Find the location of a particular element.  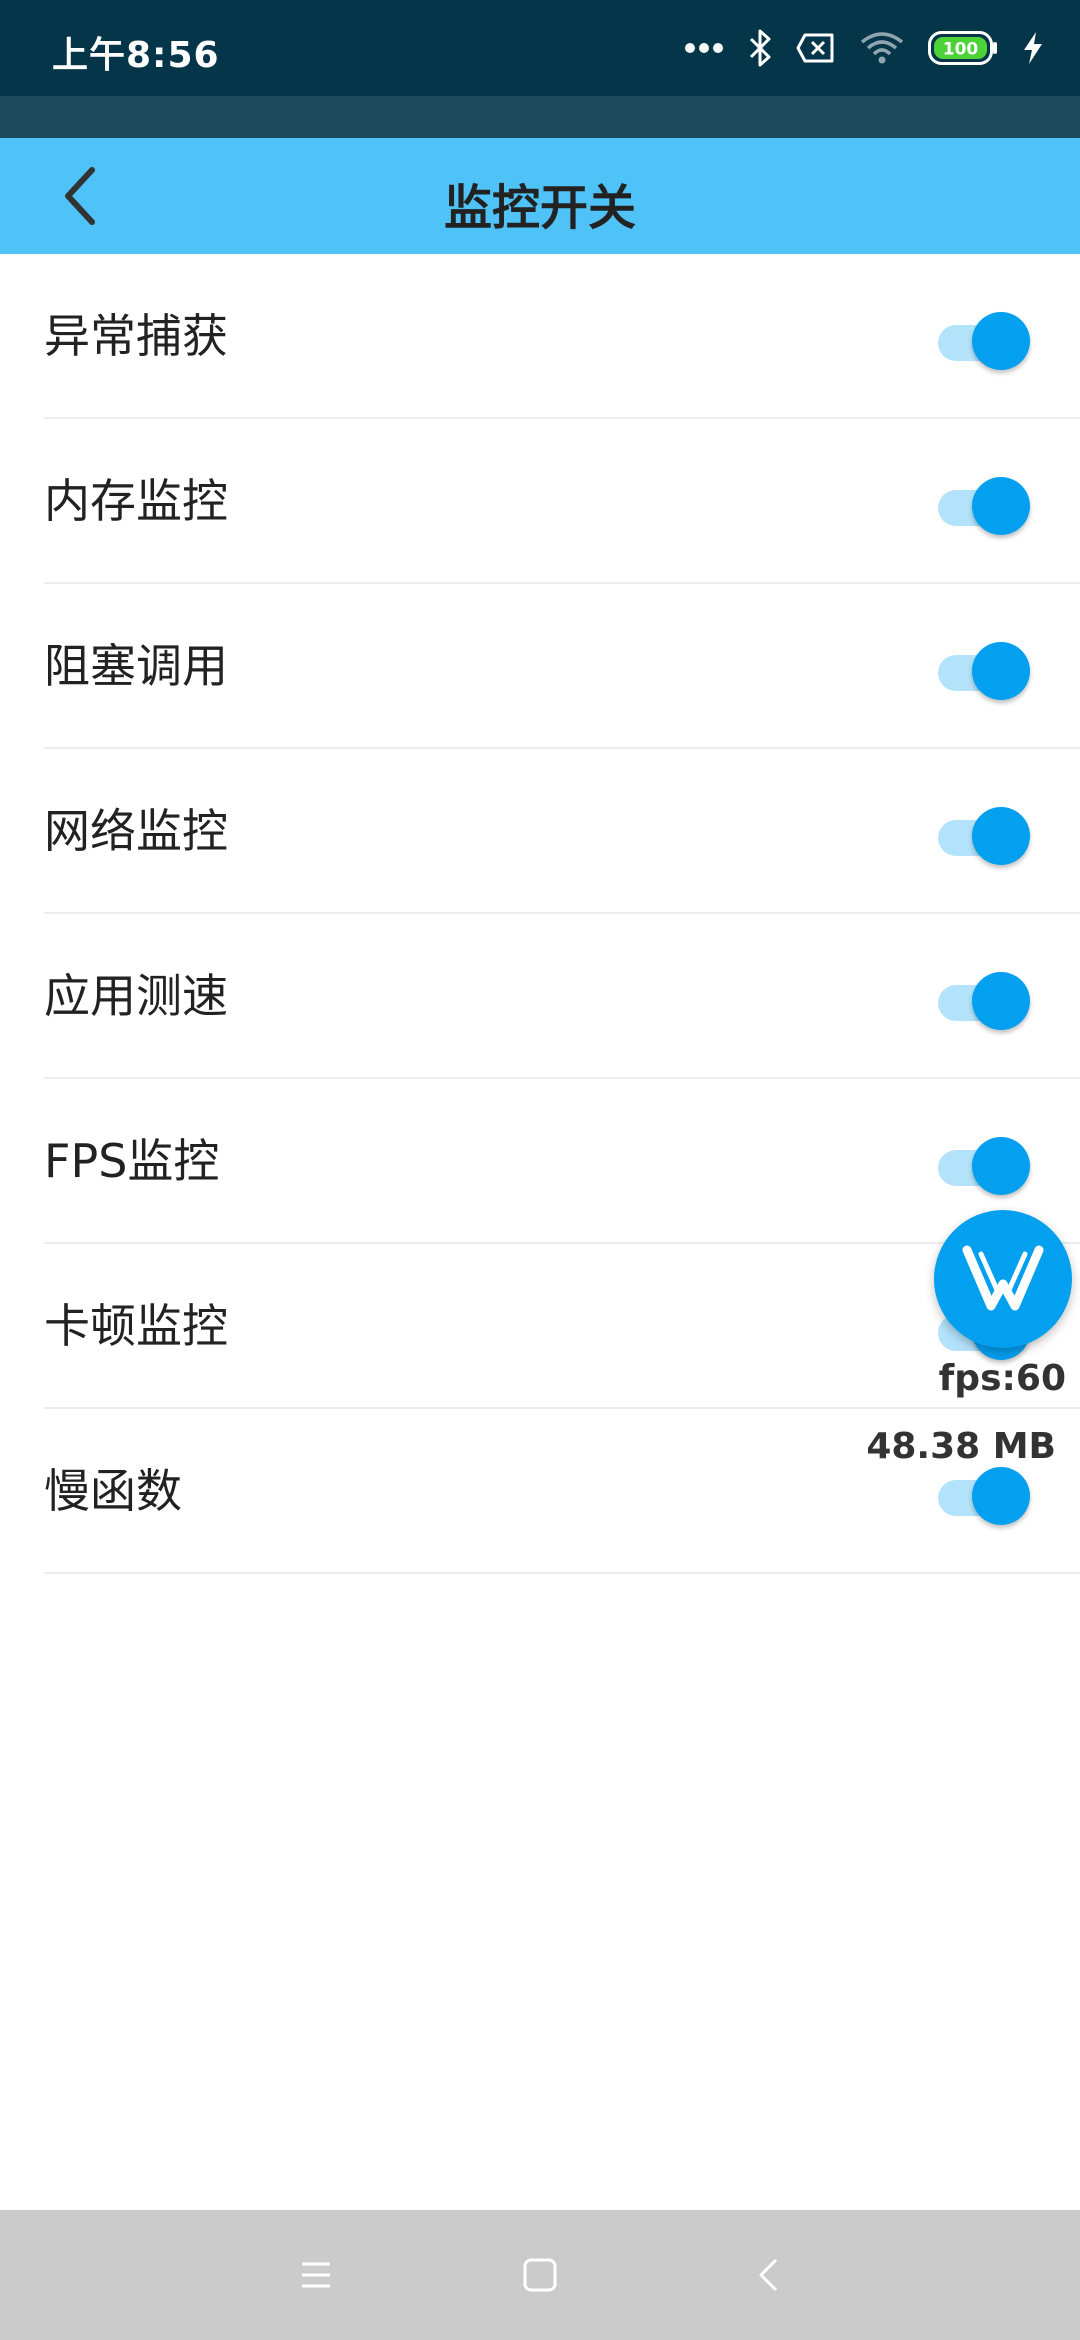

switch-row-memory-monitor: 内存监控 is located at coordinates (540, 501).